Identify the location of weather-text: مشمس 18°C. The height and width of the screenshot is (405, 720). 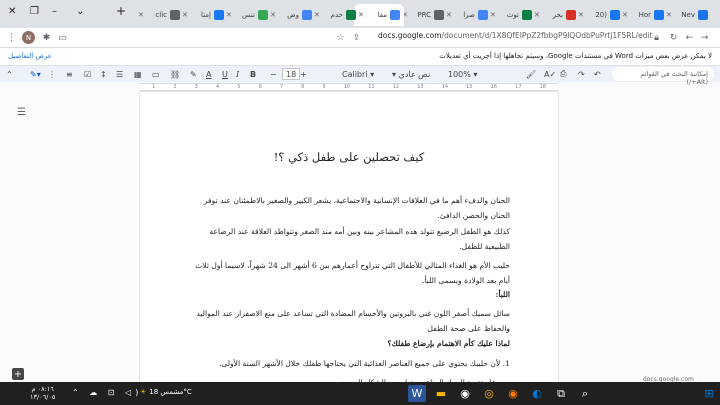
(170, 392).